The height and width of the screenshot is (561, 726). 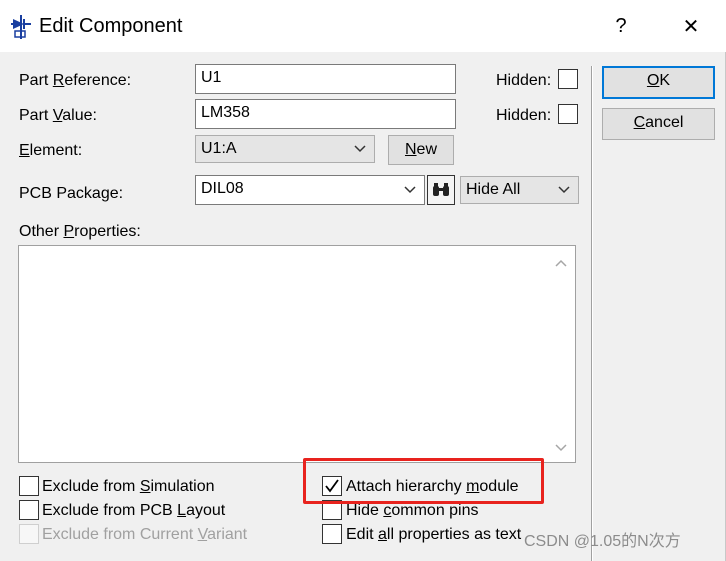 I want to click on exclude-current-variant-checkbox, so click(x=29, y=534).